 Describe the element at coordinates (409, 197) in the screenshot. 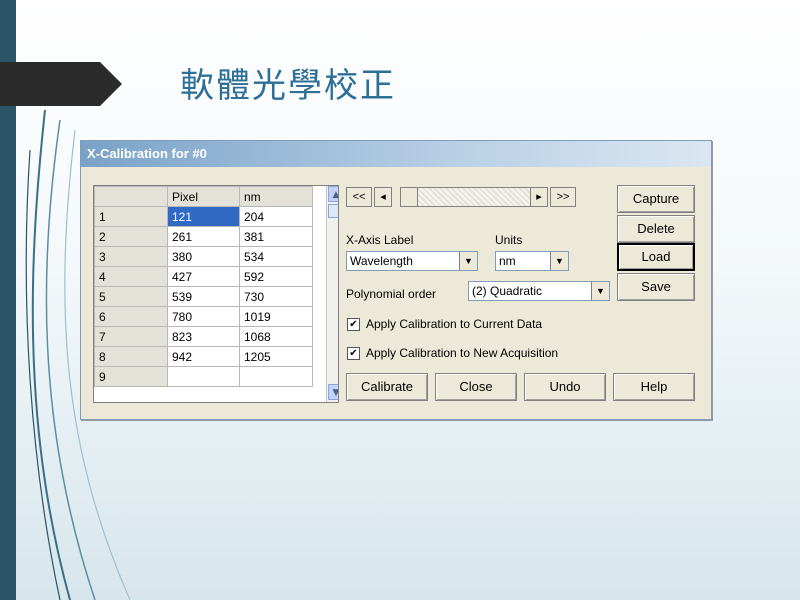

I see `navigator-thumb` at that location.